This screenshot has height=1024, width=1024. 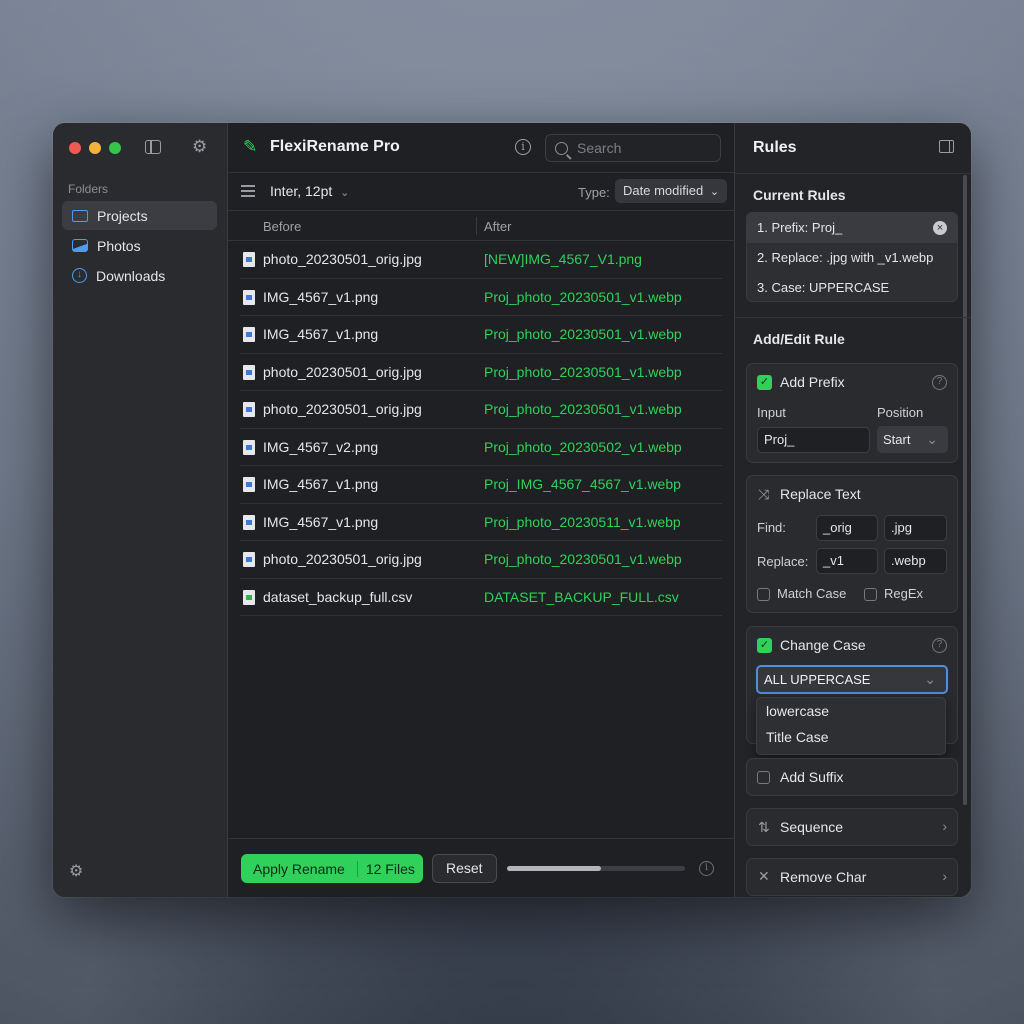 I want to click on position-select: Start ⌄, so click(x=912, y=439).